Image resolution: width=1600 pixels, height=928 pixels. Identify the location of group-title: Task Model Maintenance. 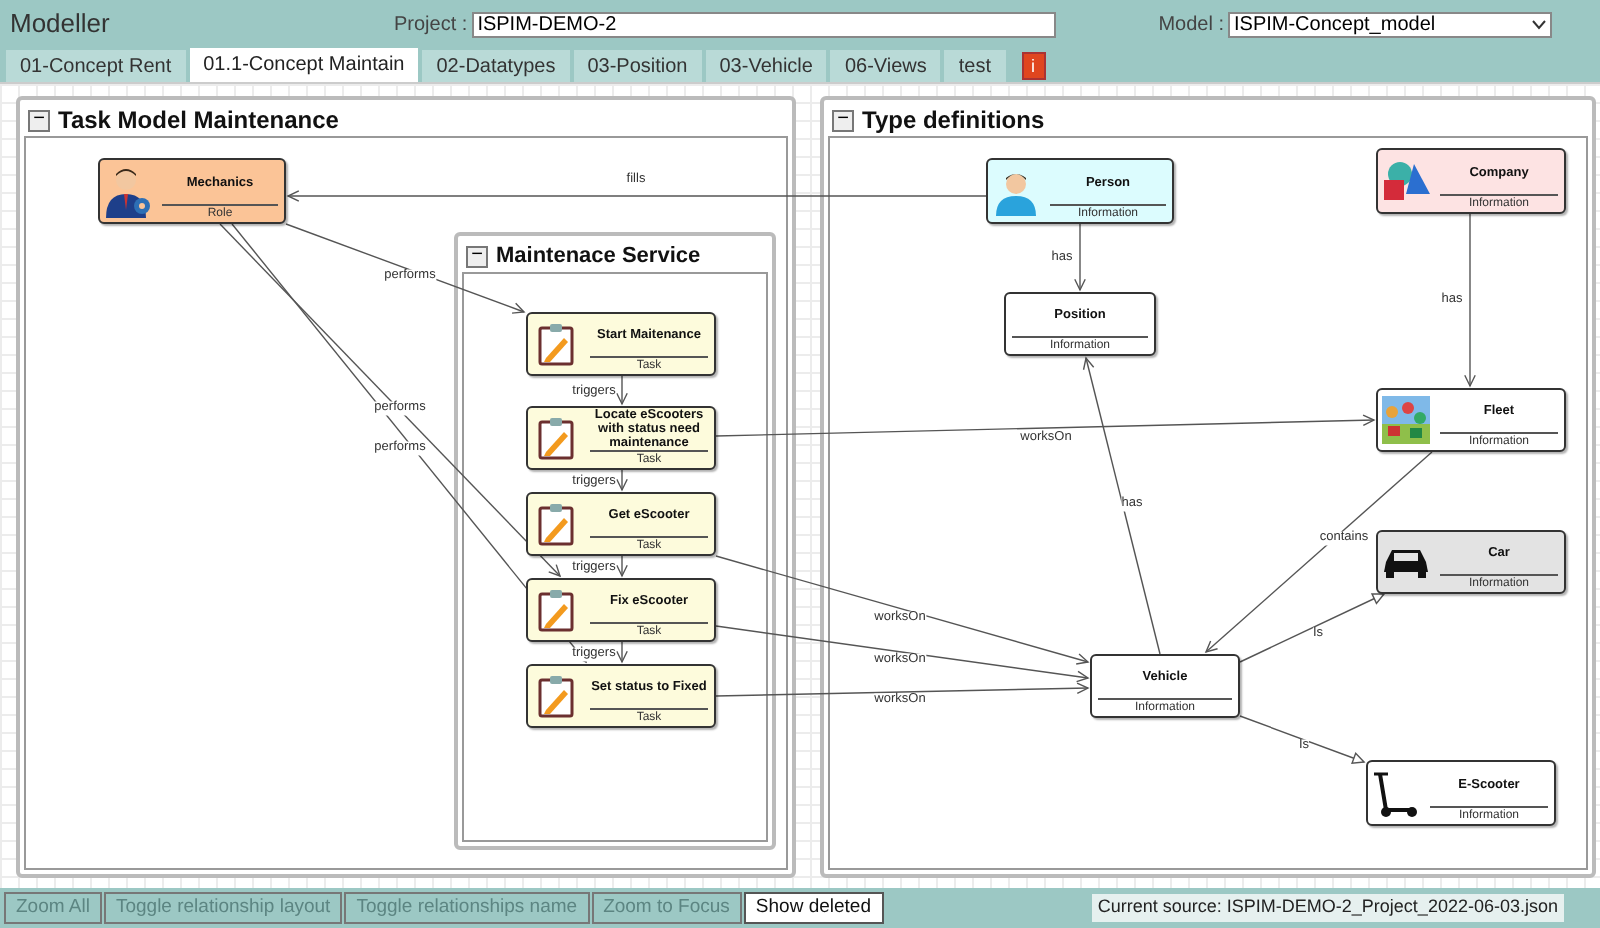
(198, 120).